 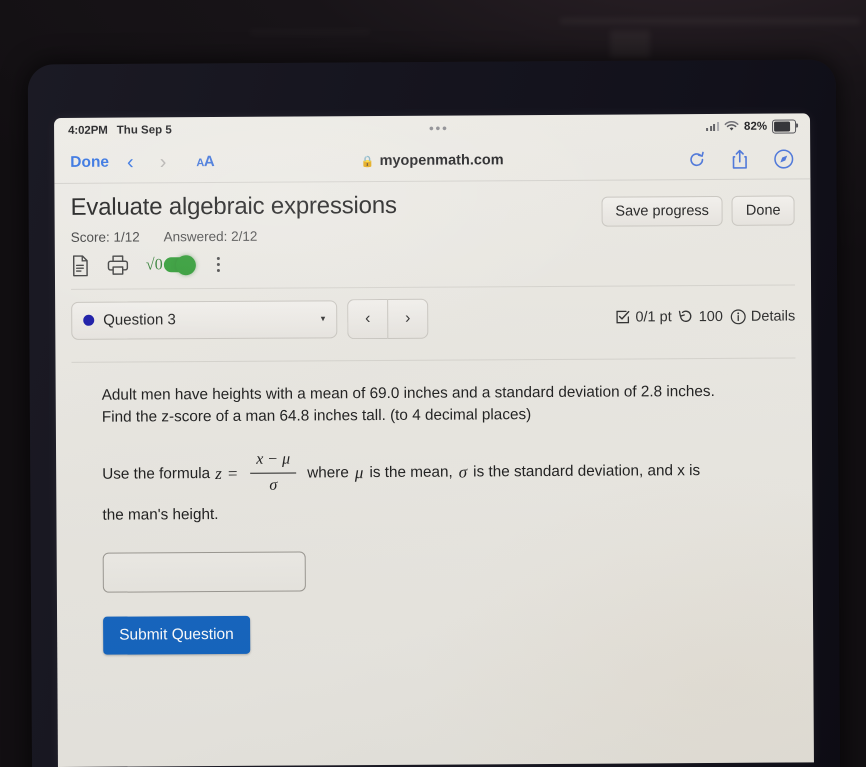 I want to click on battery-icon, so click(x=784, y=126).